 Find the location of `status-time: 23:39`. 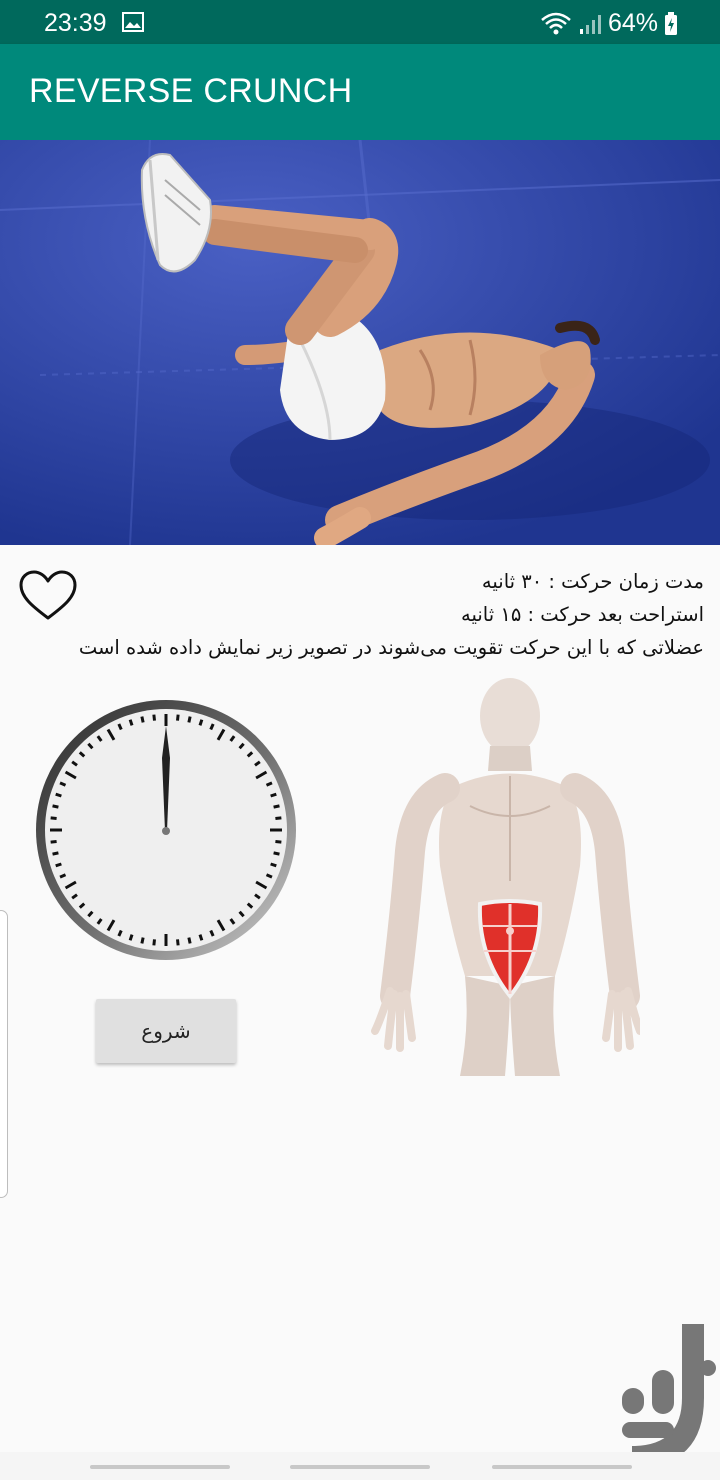

status-time: 23:39 is located at coordinates (75, 23).